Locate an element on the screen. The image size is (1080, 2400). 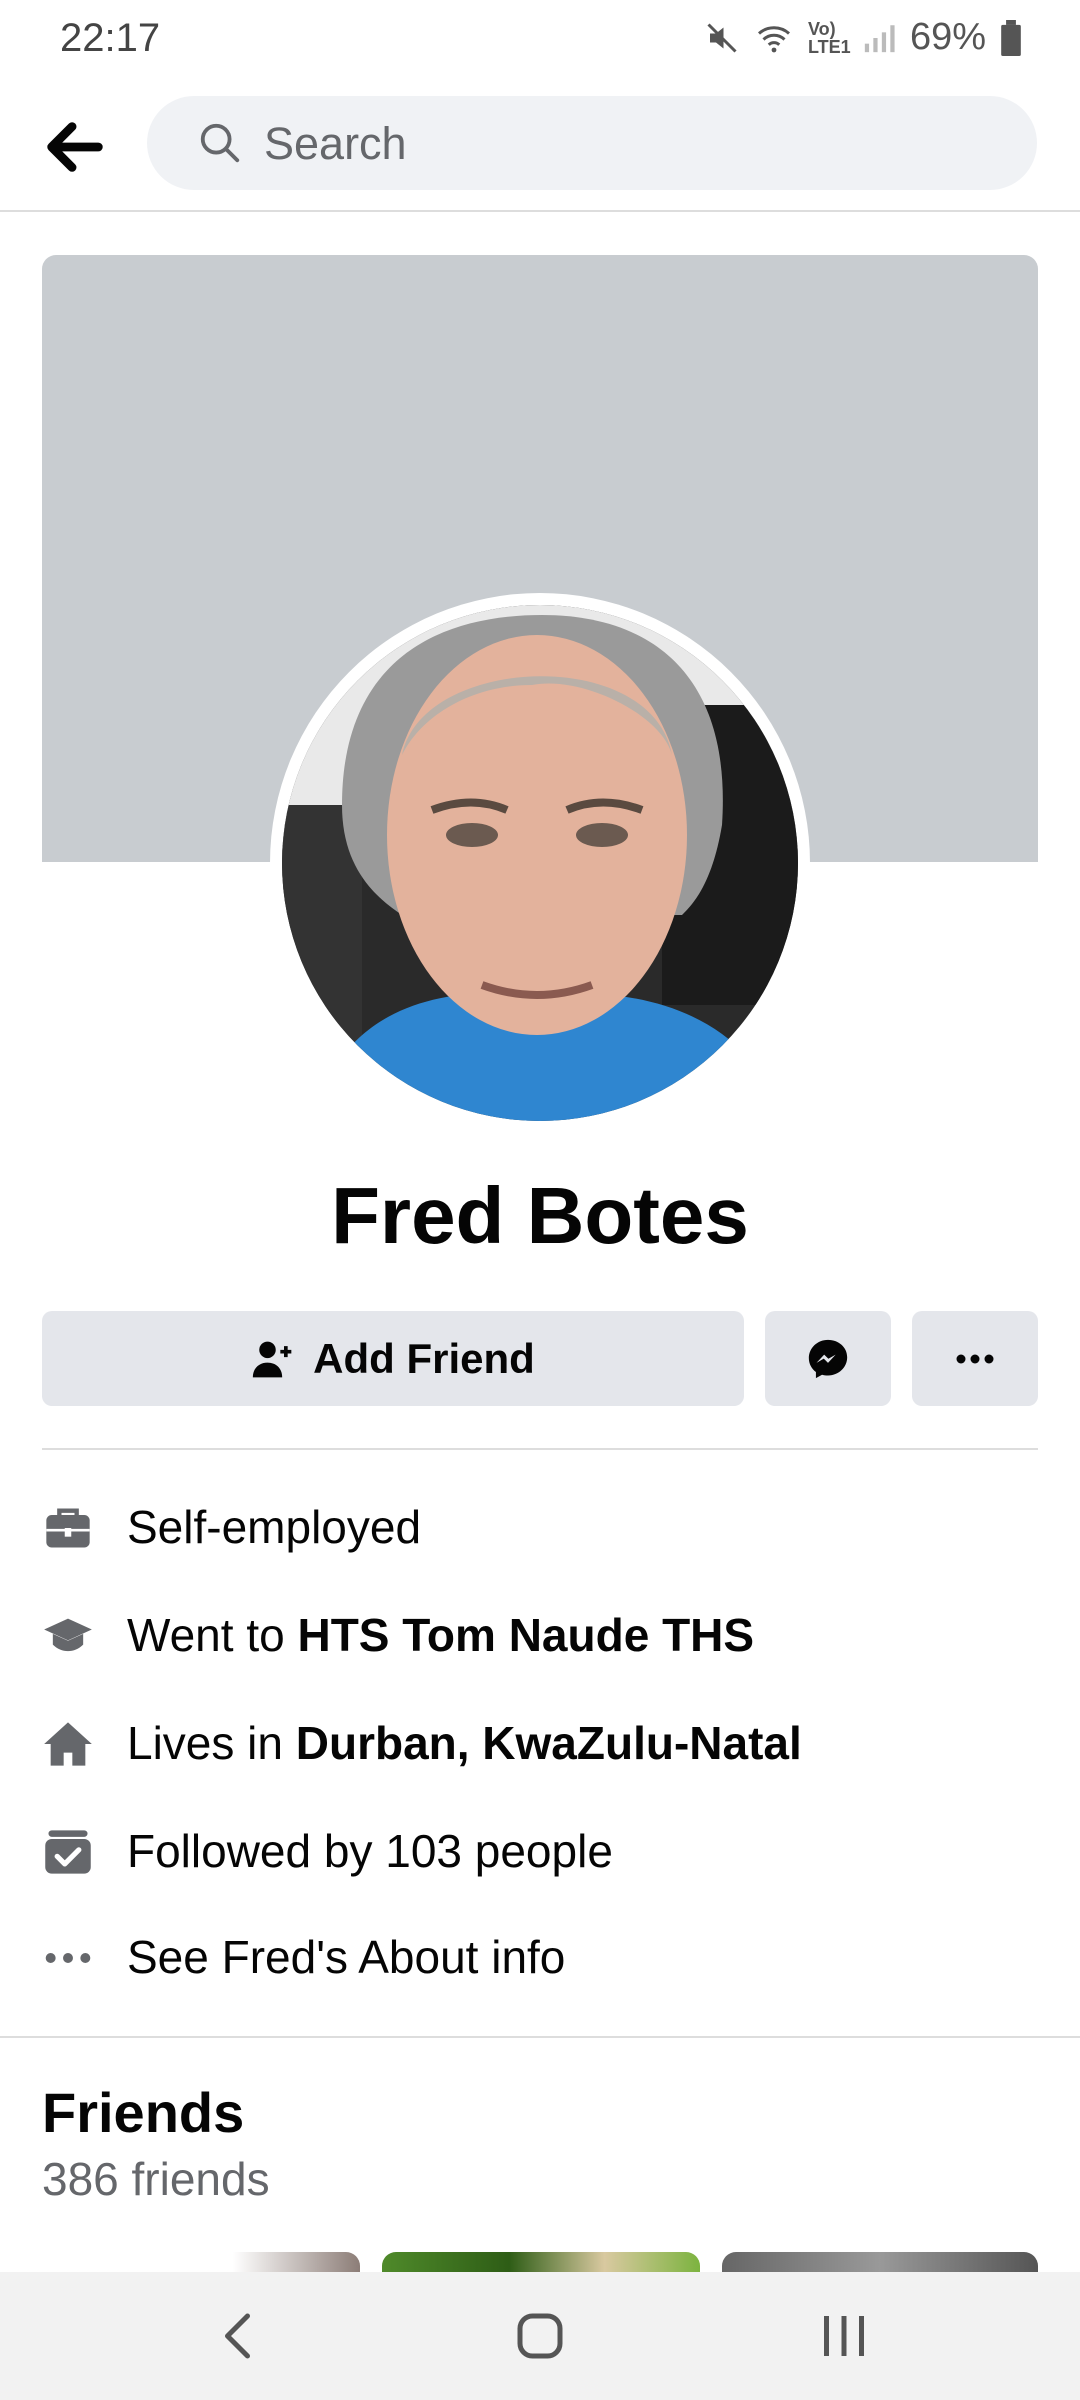
intro-location: Lives in Durban, KwaZulu-Natal is located at coordinates (540, 1744).